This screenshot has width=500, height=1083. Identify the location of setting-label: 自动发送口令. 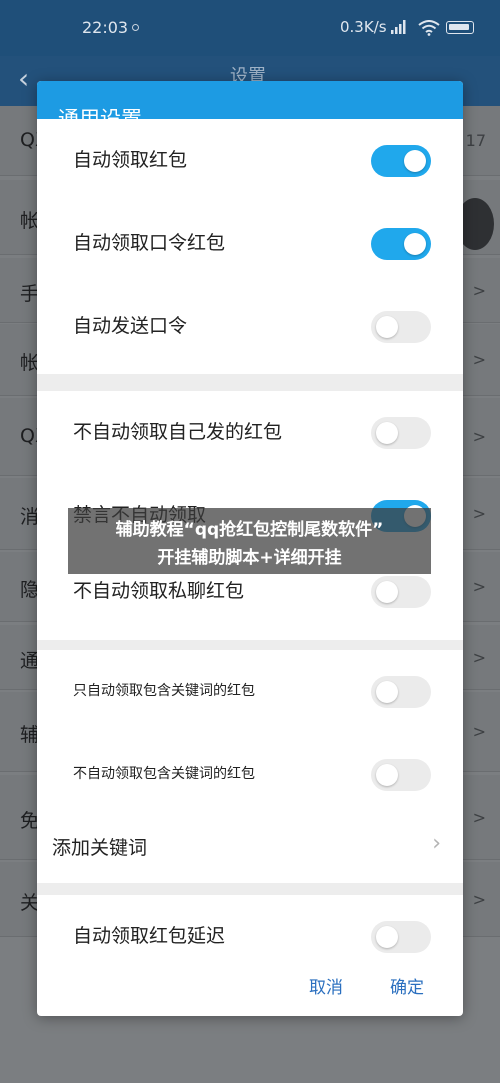
(130, 326).